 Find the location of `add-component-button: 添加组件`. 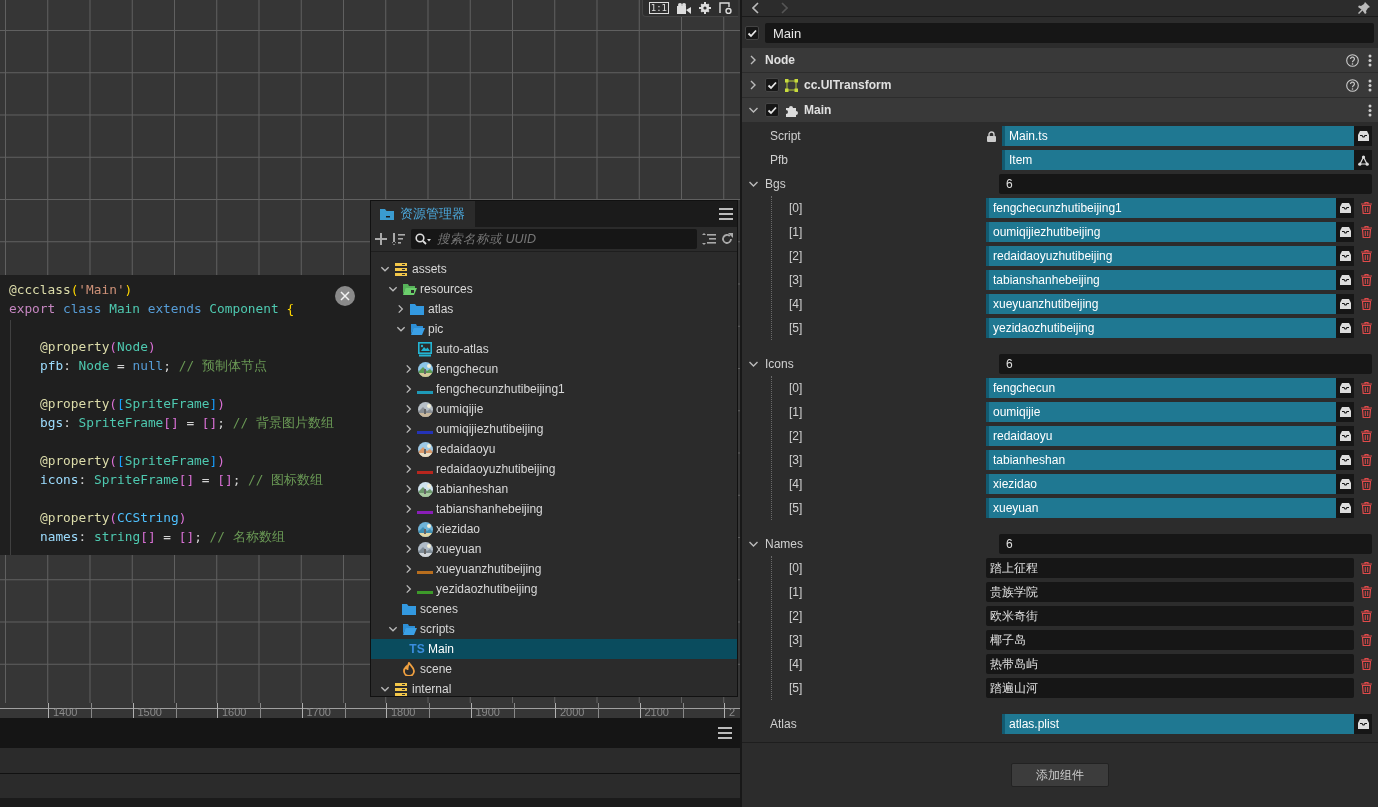

add-component-button: 添加组件 is located at coordinates (1060, 775).